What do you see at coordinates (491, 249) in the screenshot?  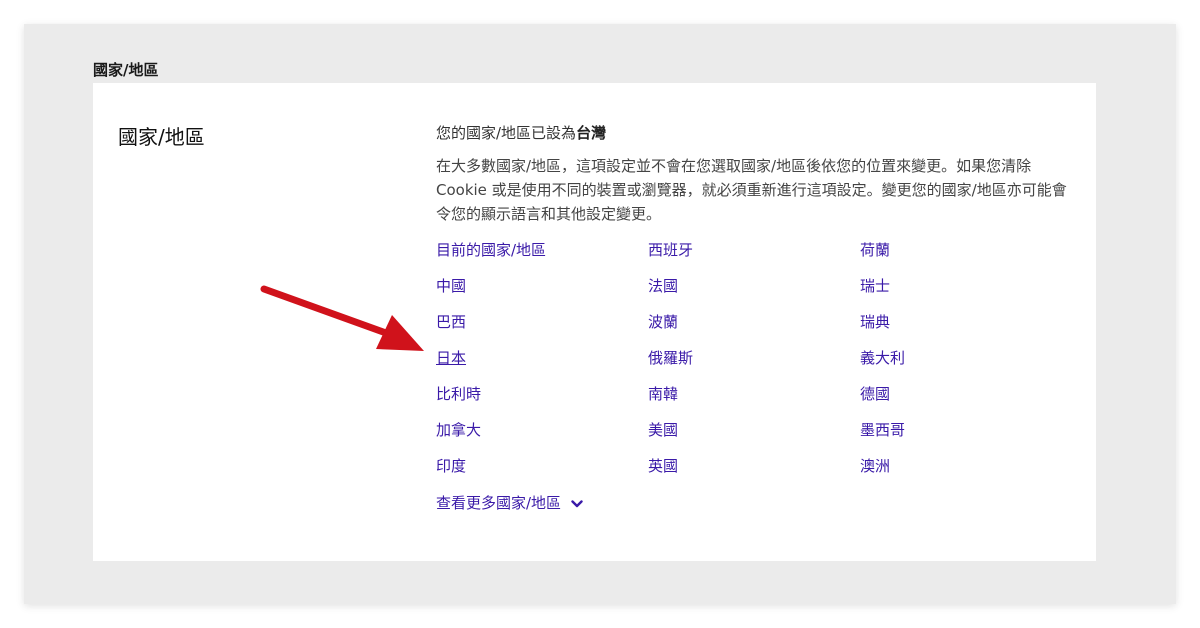 I see `country-link: 目前的國家/地區` at bounding box center [491, 249].